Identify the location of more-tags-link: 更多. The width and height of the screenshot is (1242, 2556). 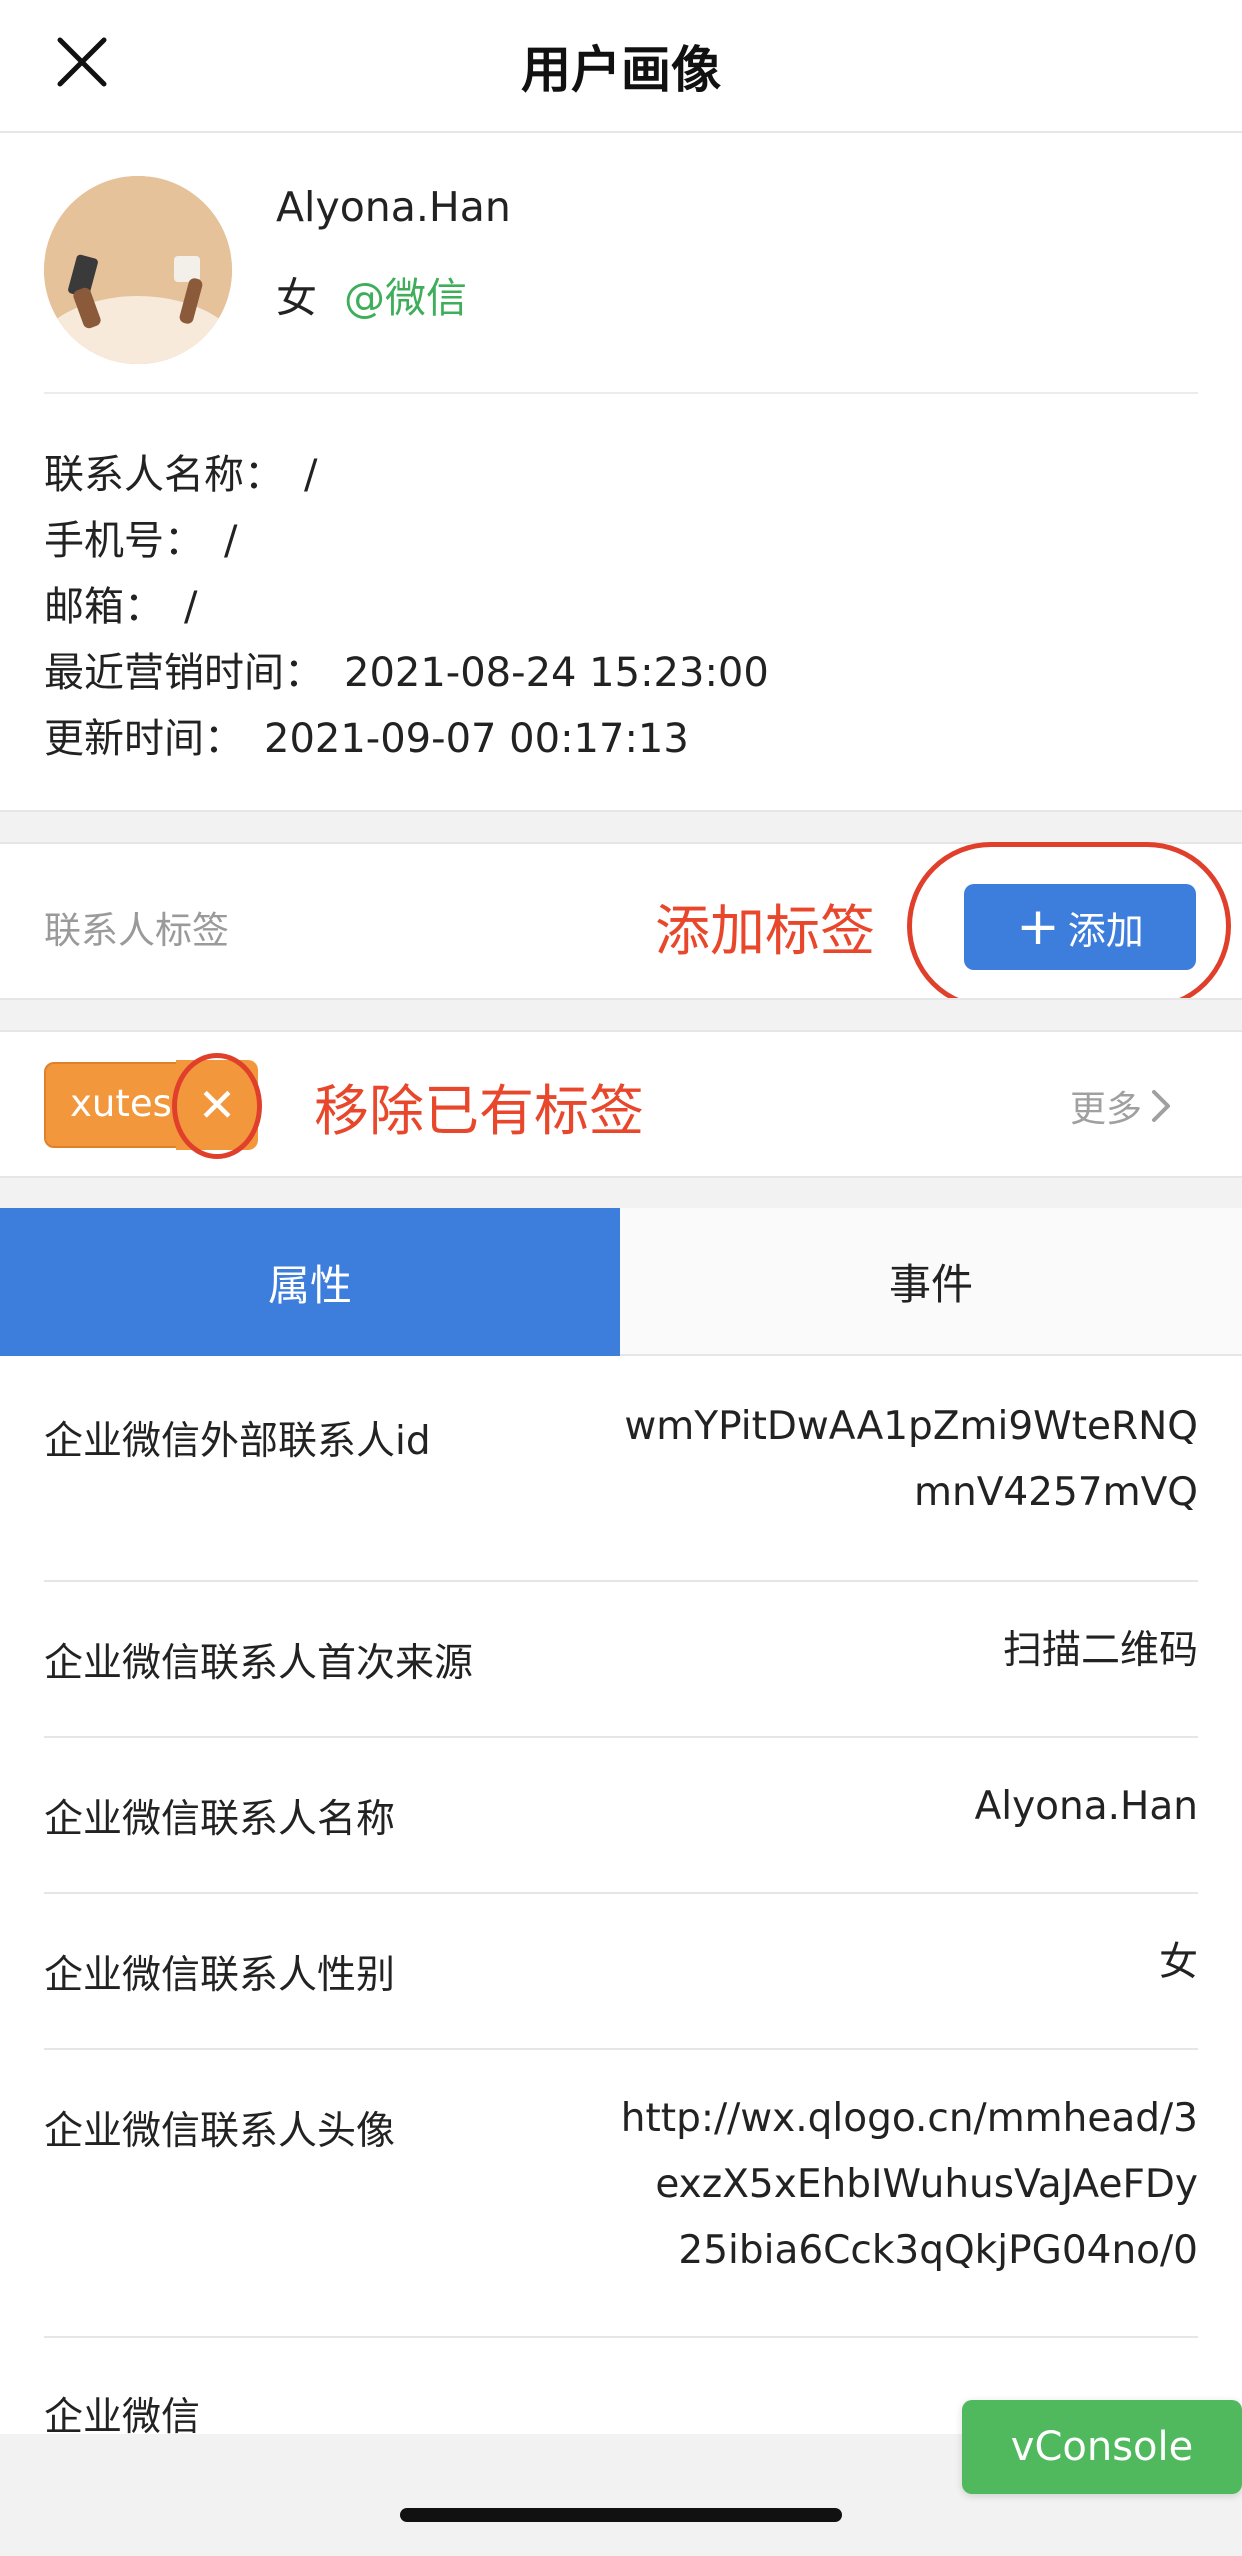
(1121, 1106).